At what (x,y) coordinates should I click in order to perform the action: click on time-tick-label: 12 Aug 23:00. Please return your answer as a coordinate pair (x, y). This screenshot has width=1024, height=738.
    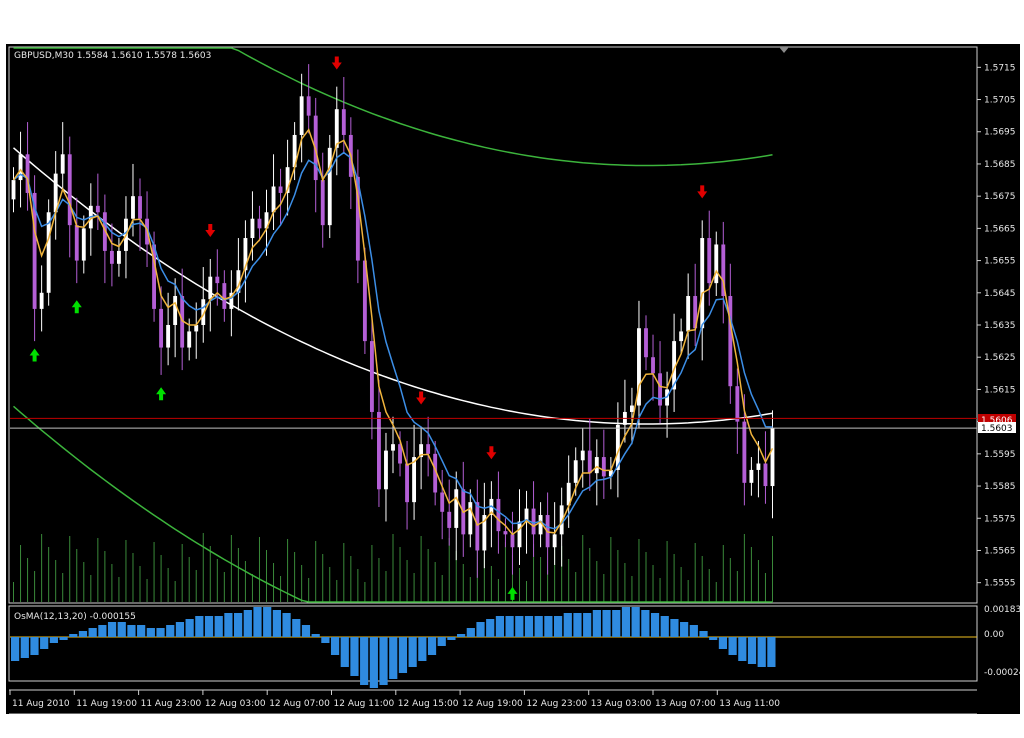
    Looking at the image, I should click on (556, 704).